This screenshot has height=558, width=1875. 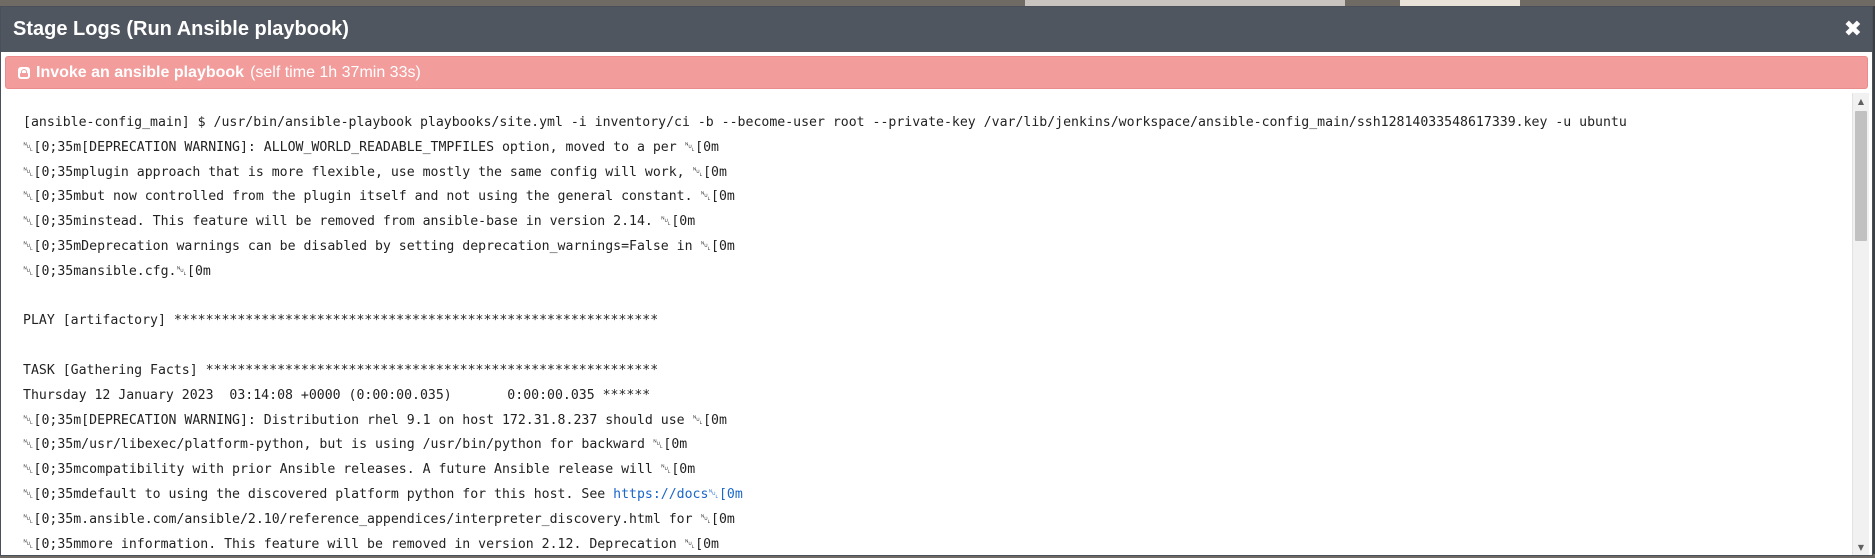 I want to click on vertical-scrollbar: ▲ ▼, so click(x=1860, y=324).